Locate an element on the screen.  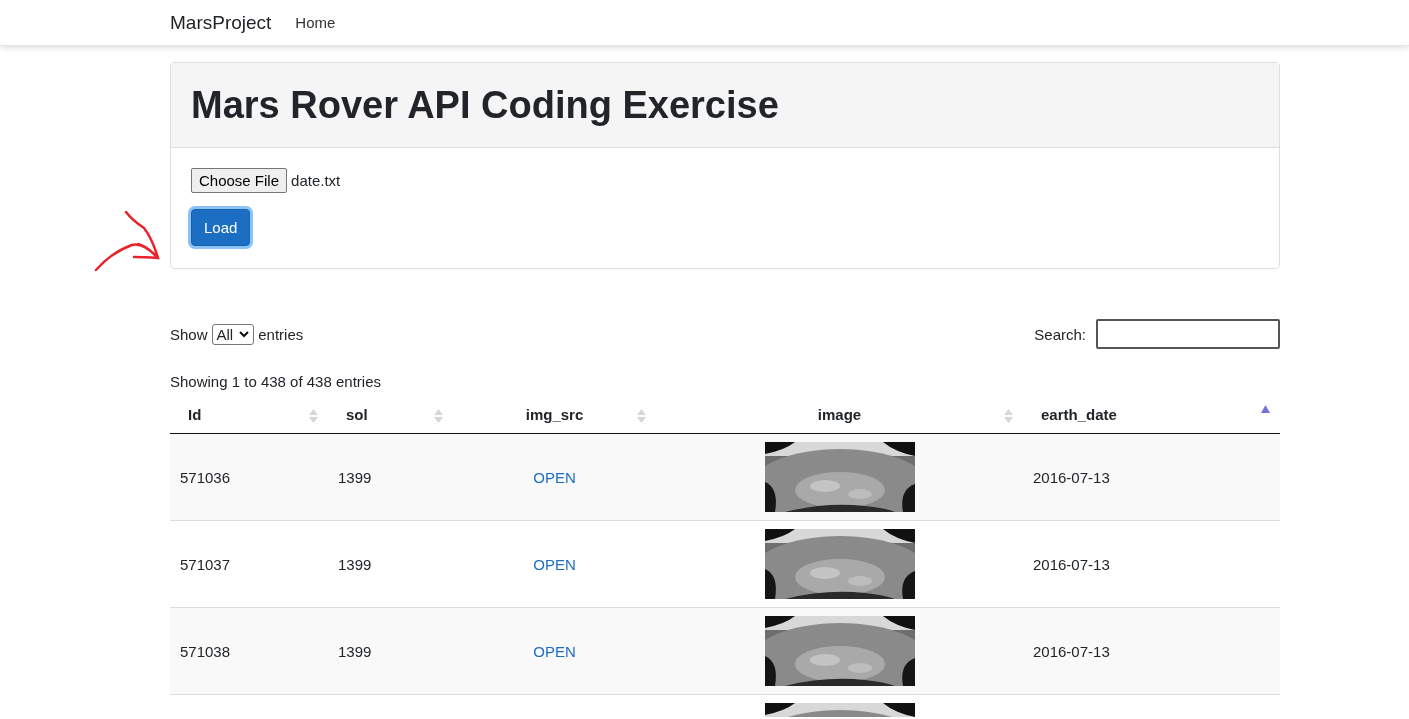
load-button: Load is located at coordinates (221, 227).